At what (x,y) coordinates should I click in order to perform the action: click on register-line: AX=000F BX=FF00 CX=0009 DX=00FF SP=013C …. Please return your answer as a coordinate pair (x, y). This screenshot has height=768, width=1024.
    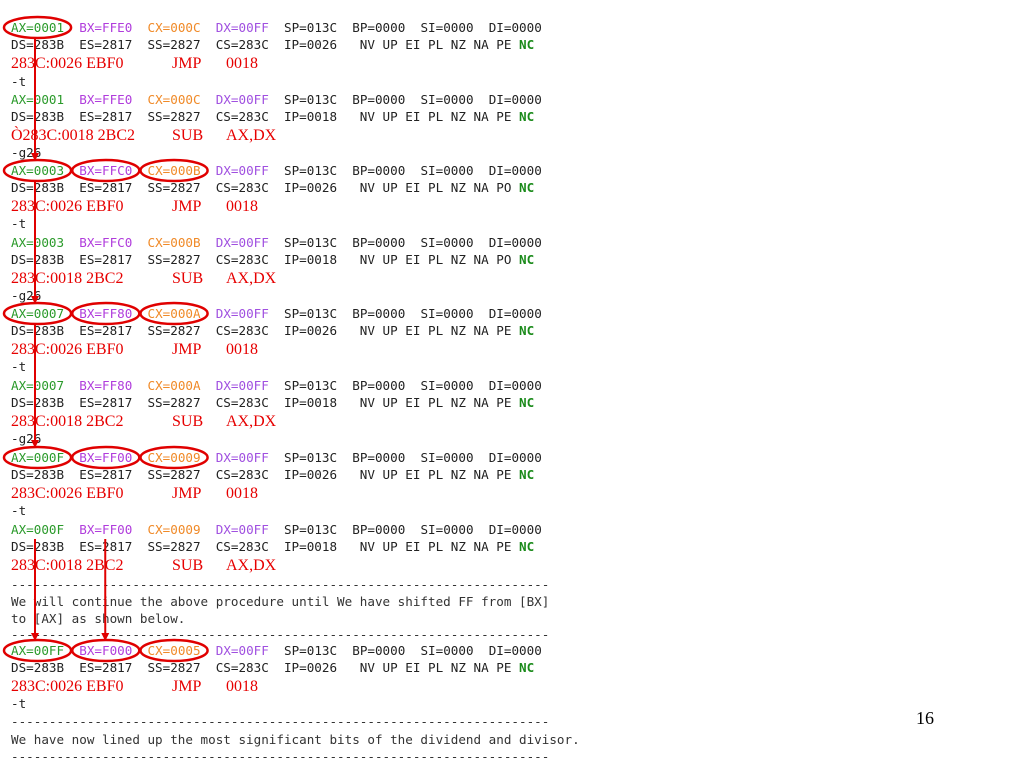
    Looking at the image, I should click on (276, 458).